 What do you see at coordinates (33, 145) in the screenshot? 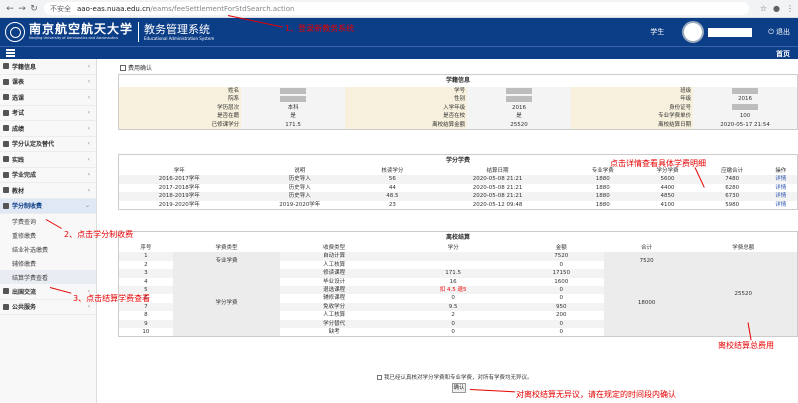
I see `sidebar-item-label: 学分认定及替代` at bounding box center [33, 145].